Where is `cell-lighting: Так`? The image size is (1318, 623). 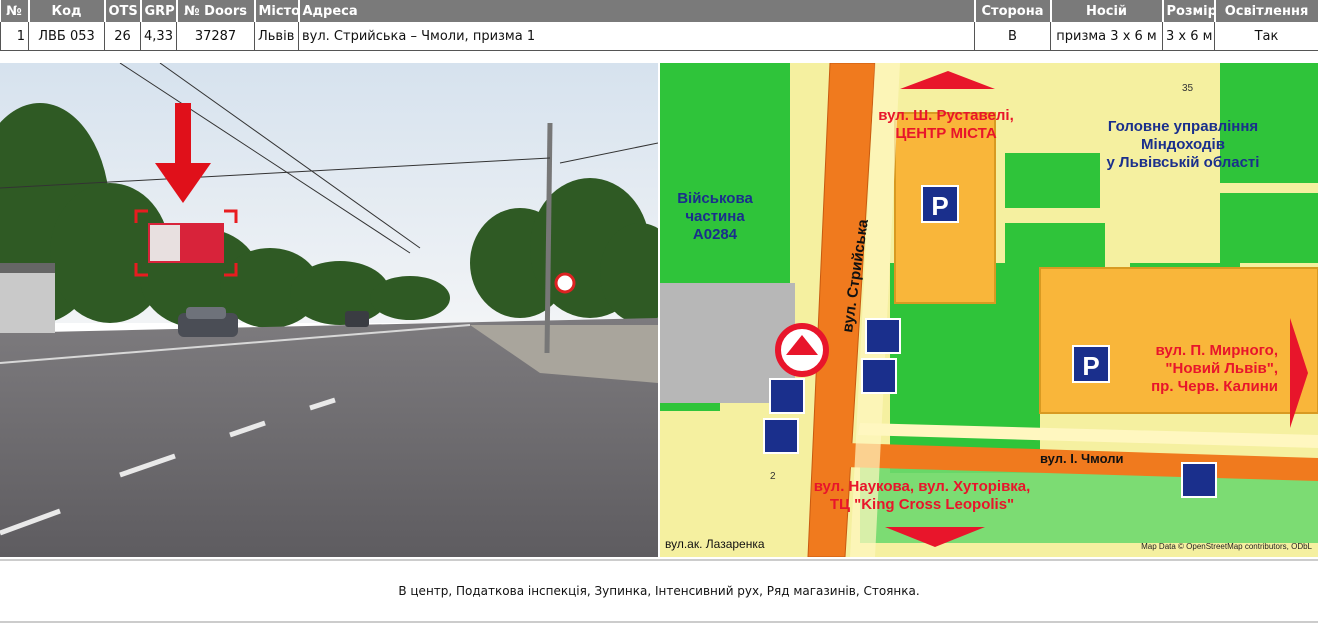 cell-lighting: Так is located at coordinates (1266, 36).